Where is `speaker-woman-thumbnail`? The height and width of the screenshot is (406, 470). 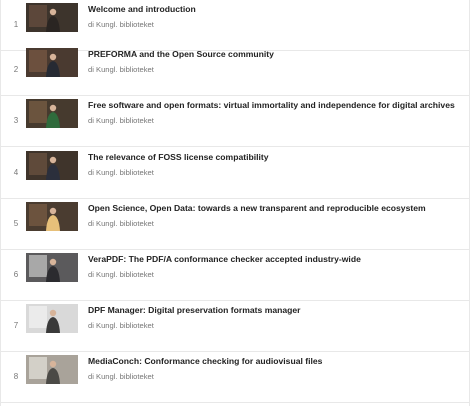 speaker-woman-thumbnail is located at coordinates (52, 216).